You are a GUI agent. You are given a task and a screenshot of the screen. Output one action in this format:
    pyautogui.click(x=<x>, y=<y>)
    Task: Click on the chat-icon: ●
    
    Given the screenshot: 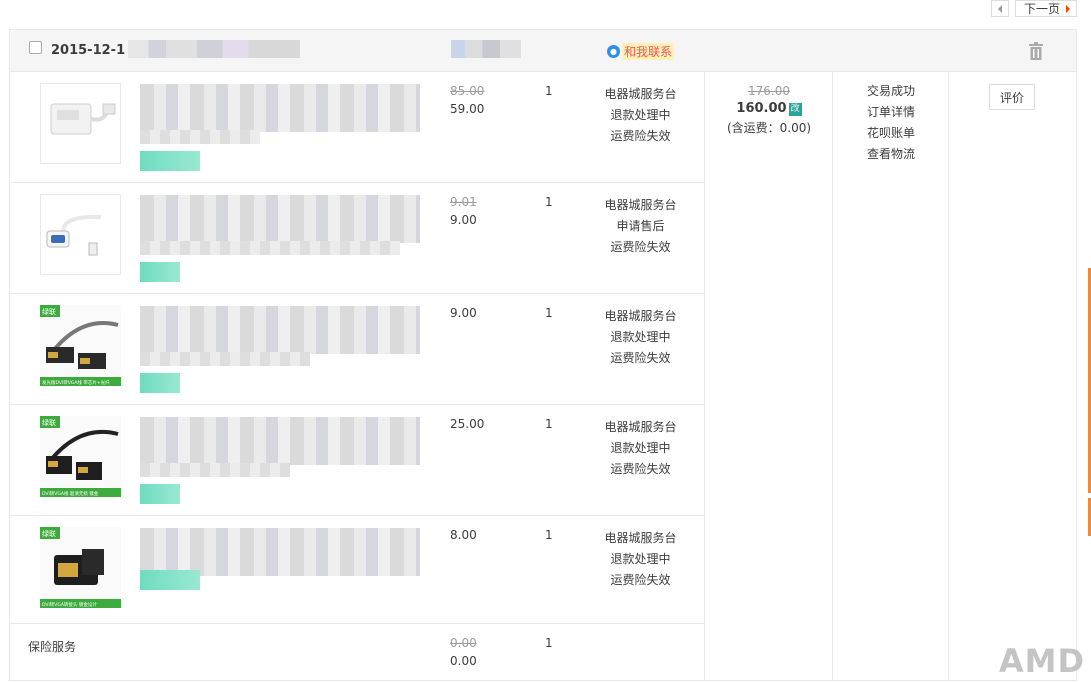 What is the action you would take?
    pyautogui.click(x=613, y=51)
    